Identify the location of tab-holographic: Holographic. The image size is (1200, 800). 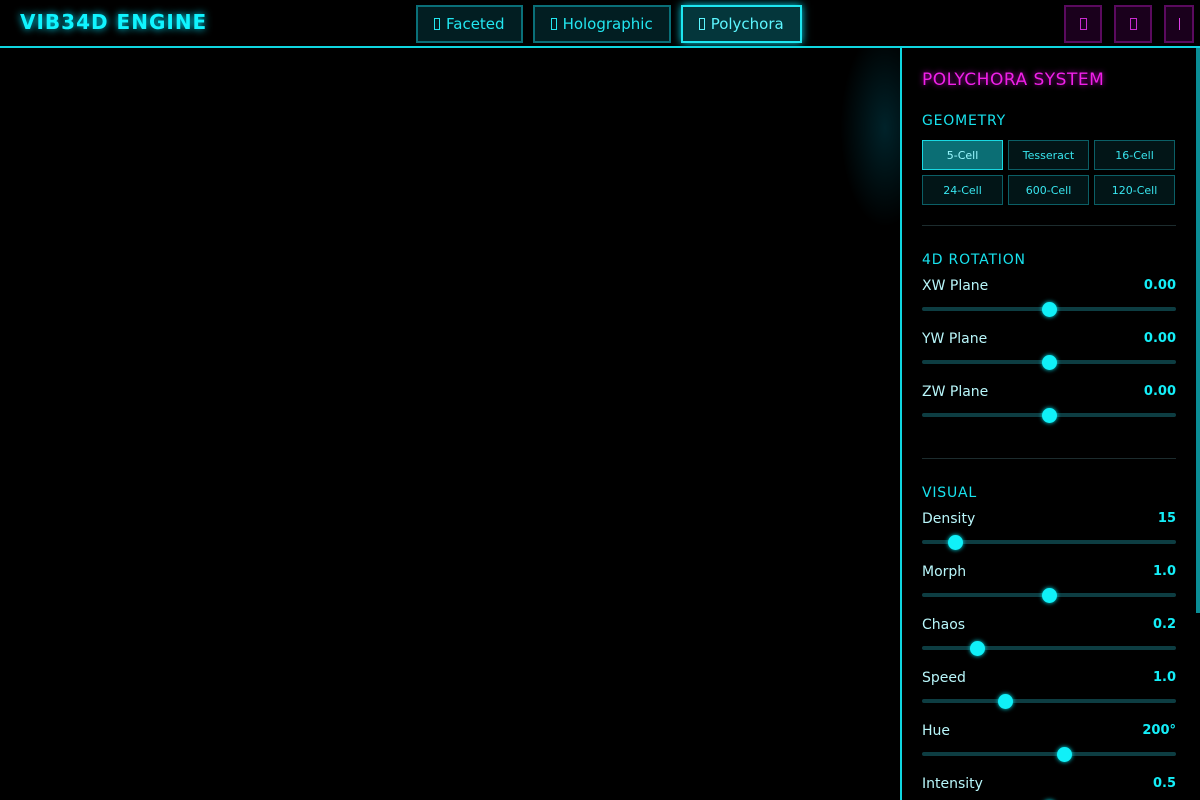
(601, 24).